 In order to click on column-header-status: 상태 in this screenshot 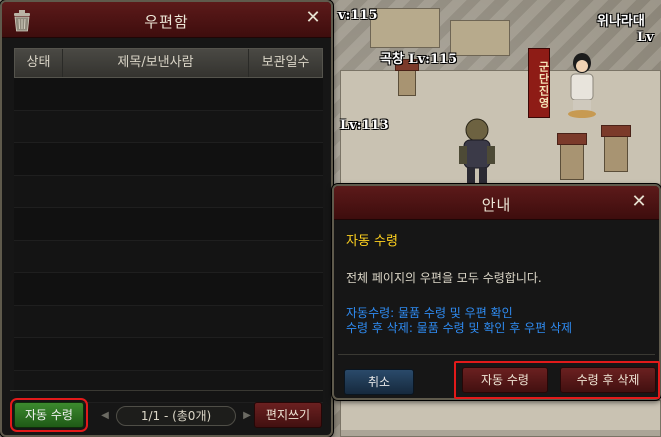, I will do `click(39, 63)`.